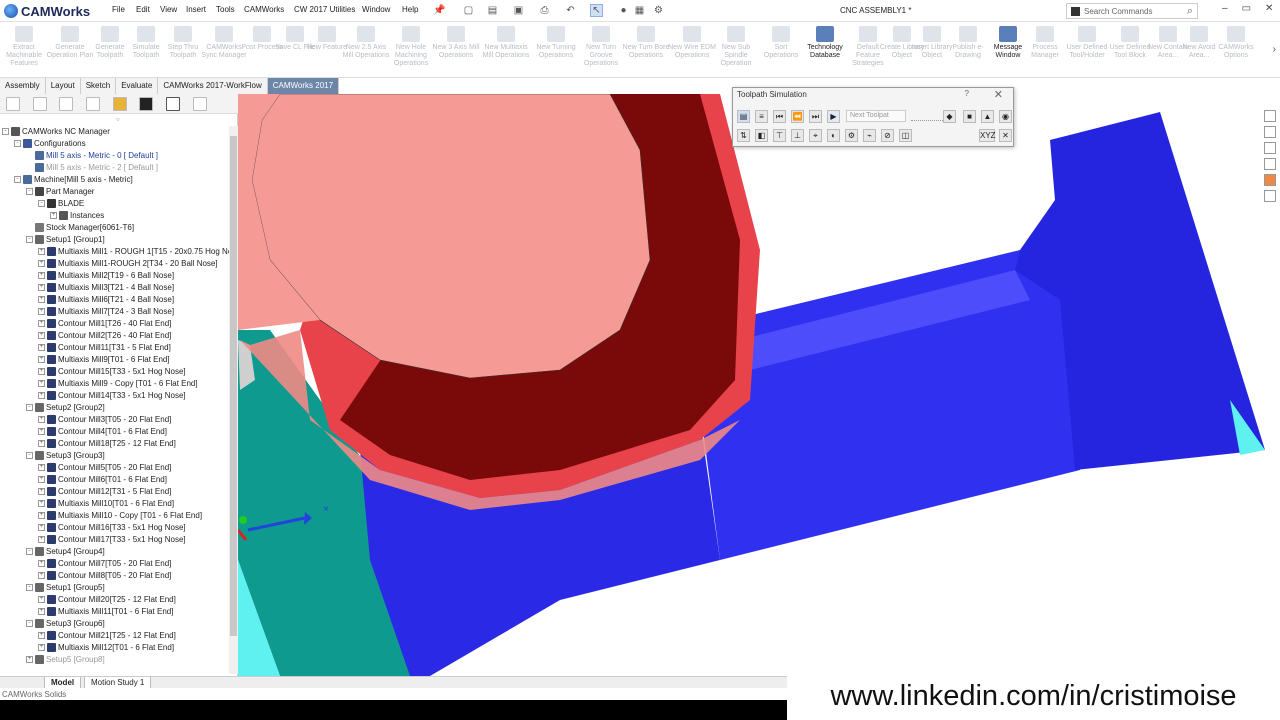 This screenshot has width=1280, height=720. What do you see at coordinates (50, 143) in the screenshot?
I see `tree-item: - Configurations` at bounding box center [50, 143].